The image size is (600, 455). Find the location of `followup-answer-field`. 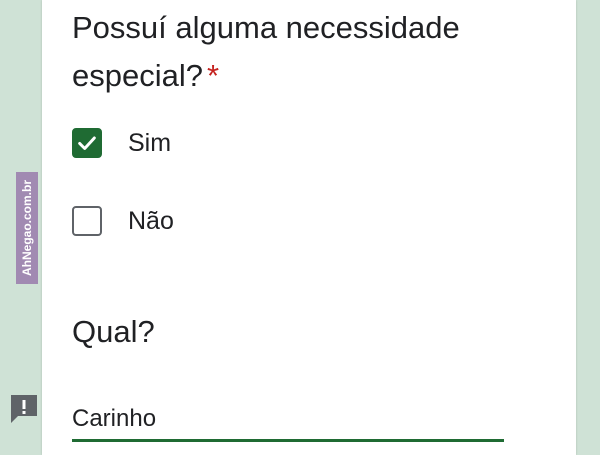

followup-answer-field is located at coordinates (288, 420).